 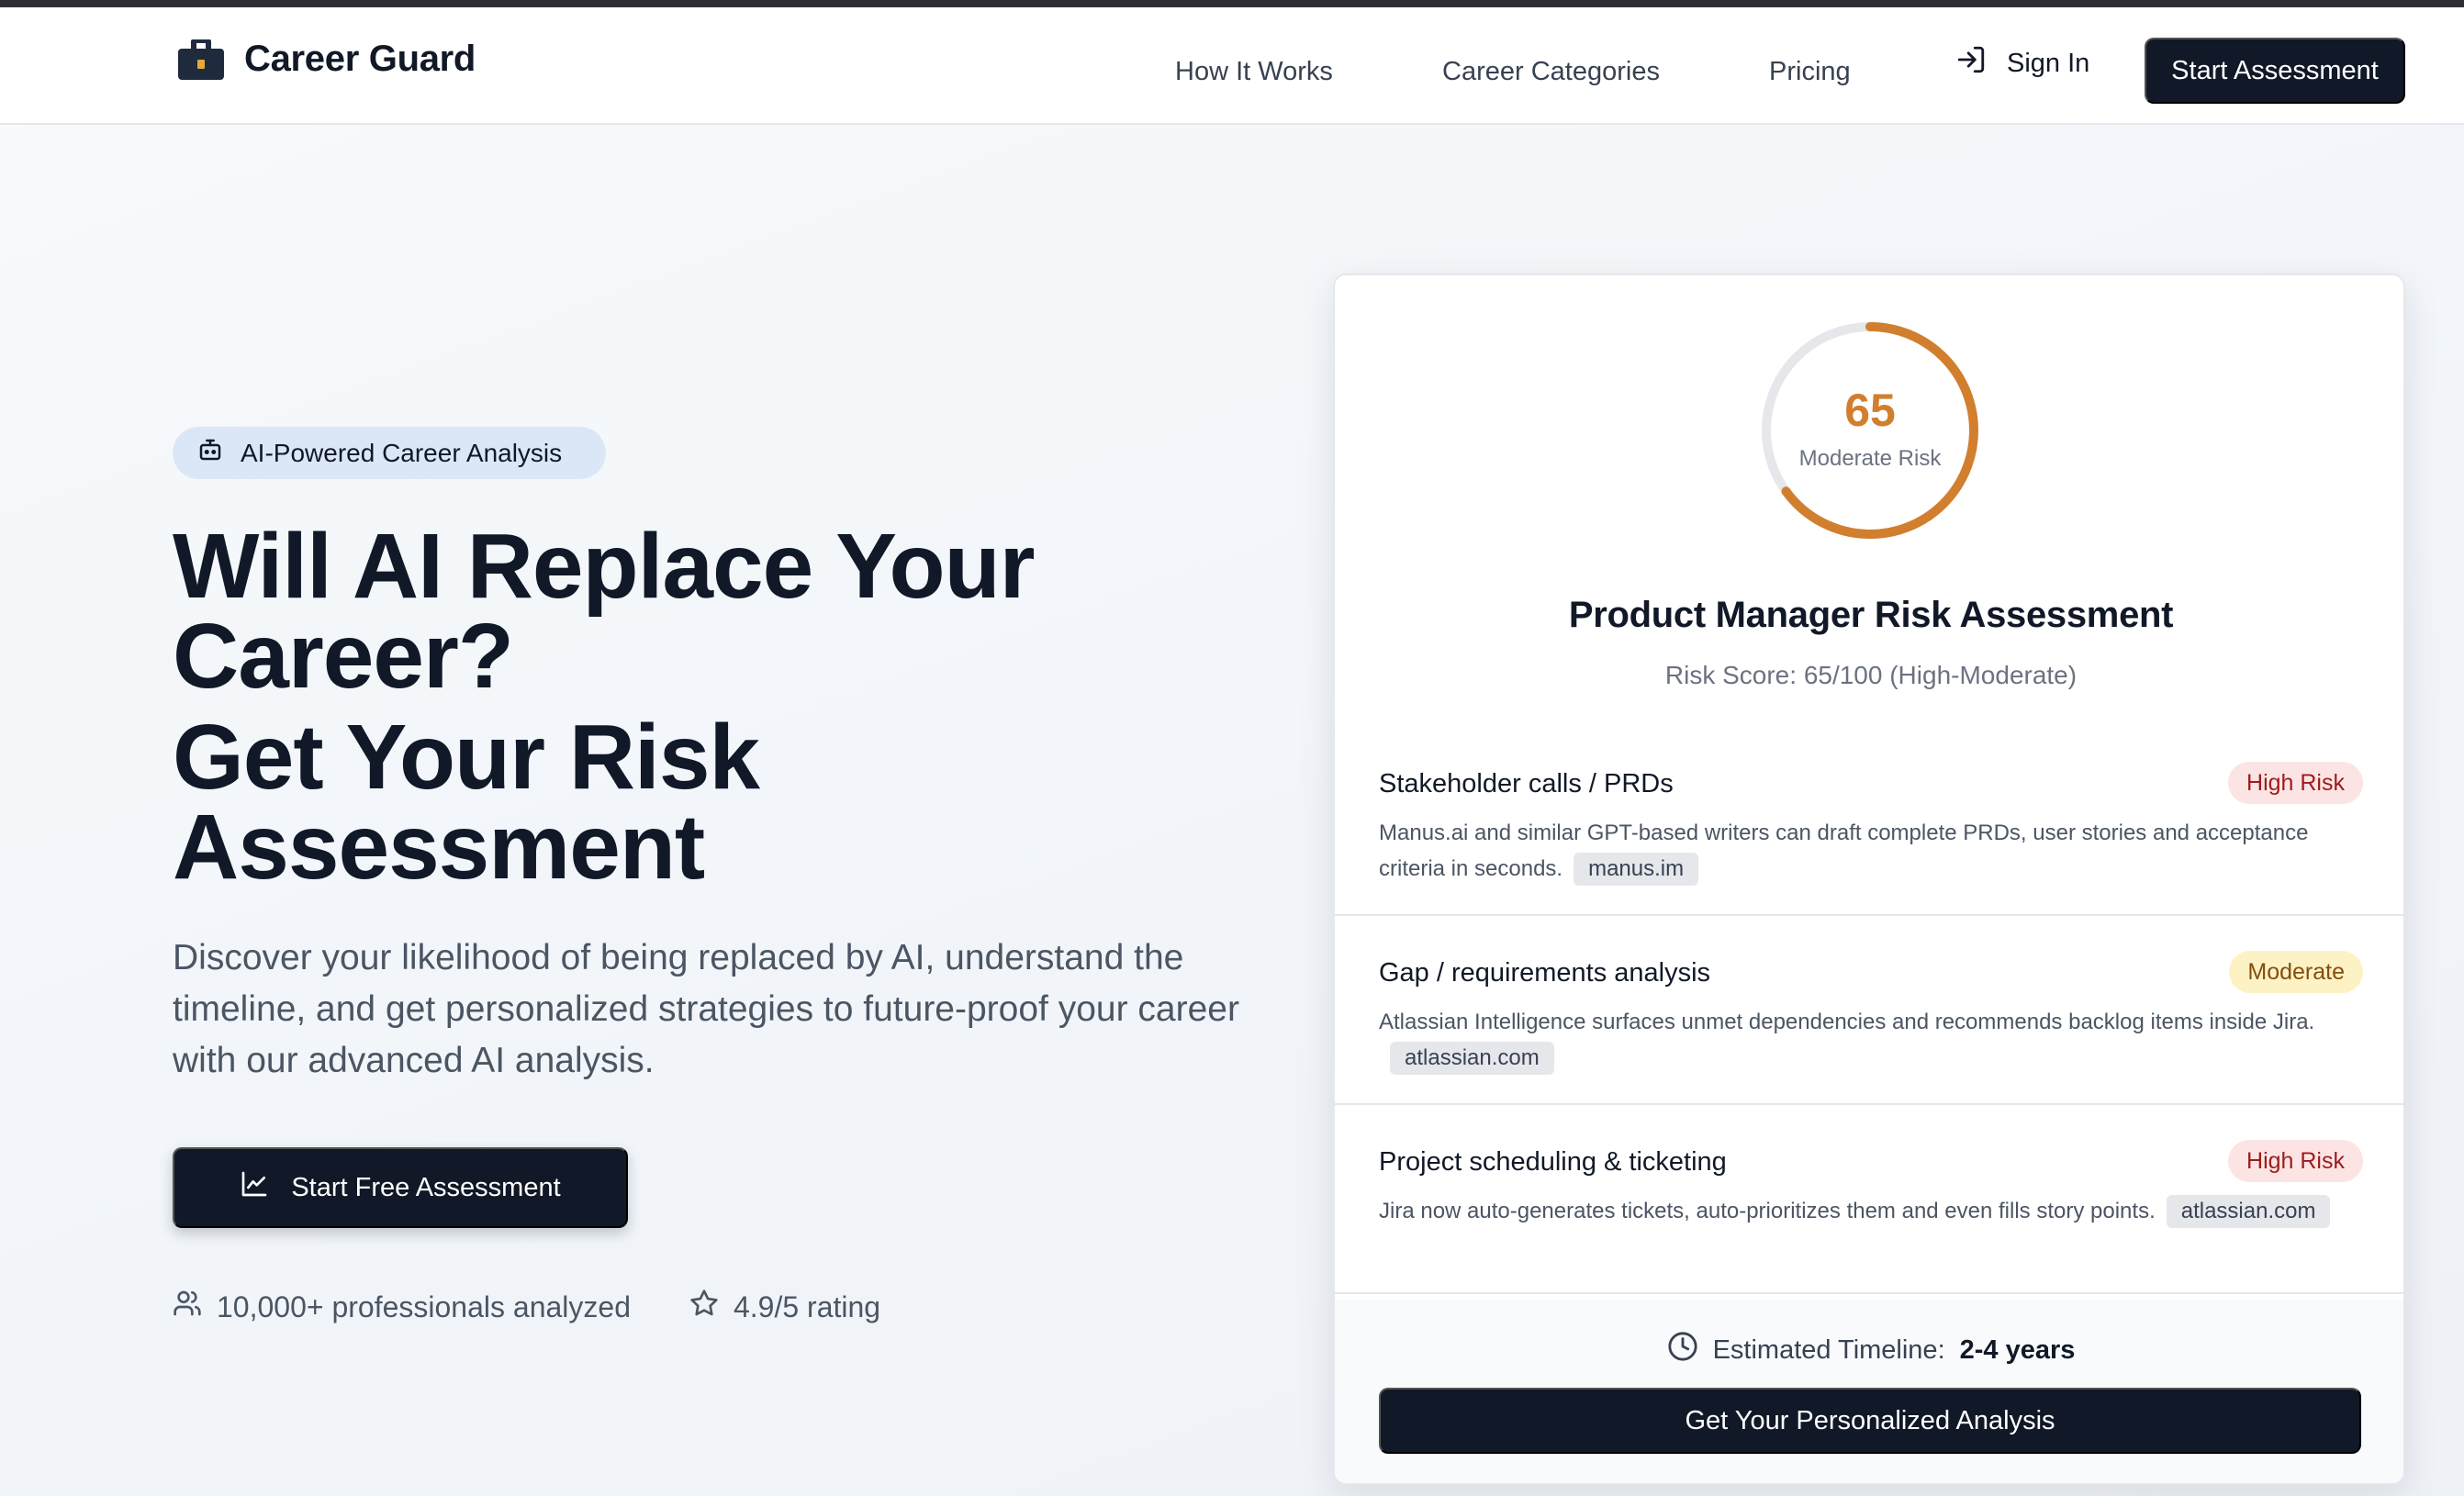 I want to click on nav-pricing: Pricing, so click(x=1810, y=72).